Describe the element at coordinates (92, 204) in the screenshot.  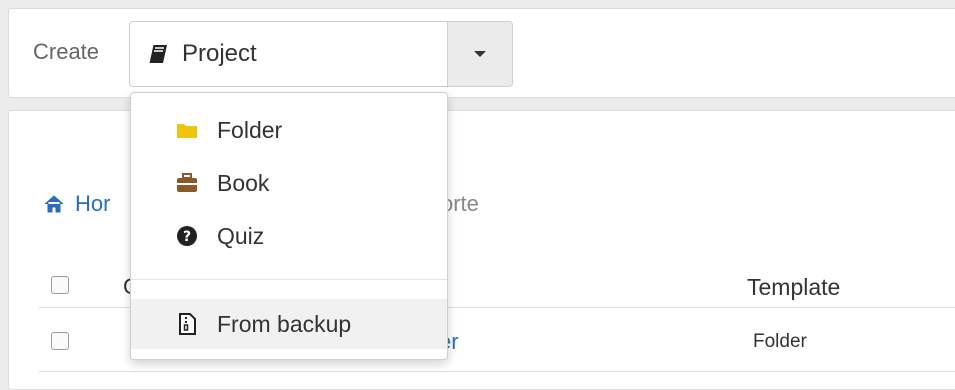
I see `breadcrumb-home-link: Hor` at that location.